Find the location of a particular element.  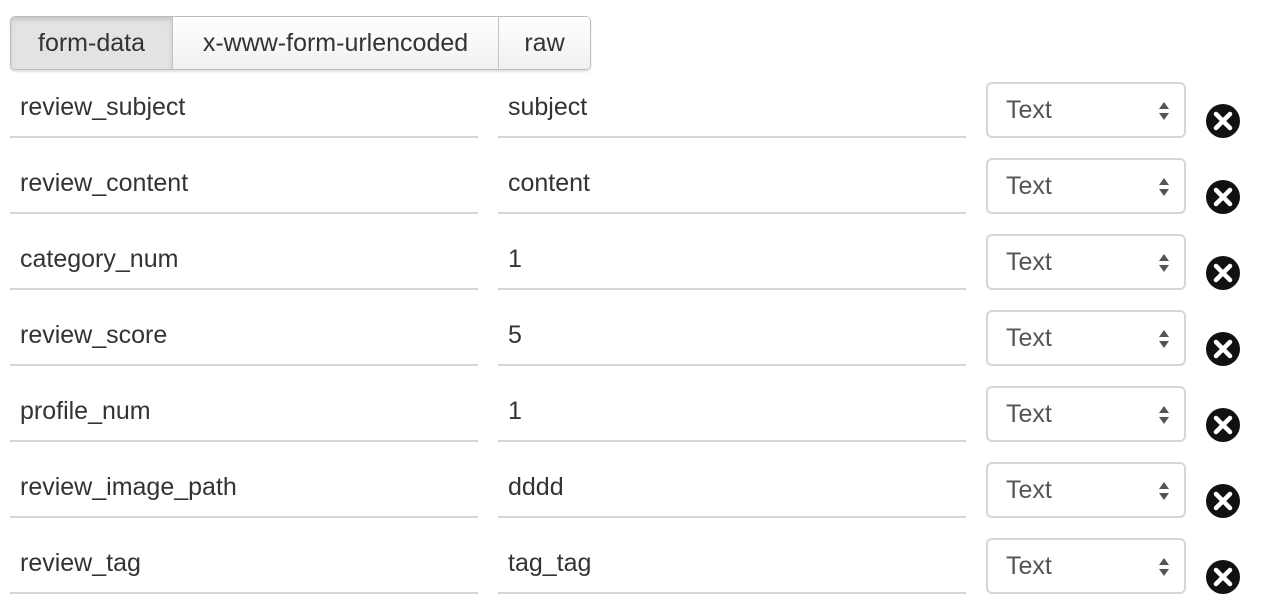

tab-x-www-form-urlencoded: x-www-form-urlencoded is located at coordinates (336, 43).